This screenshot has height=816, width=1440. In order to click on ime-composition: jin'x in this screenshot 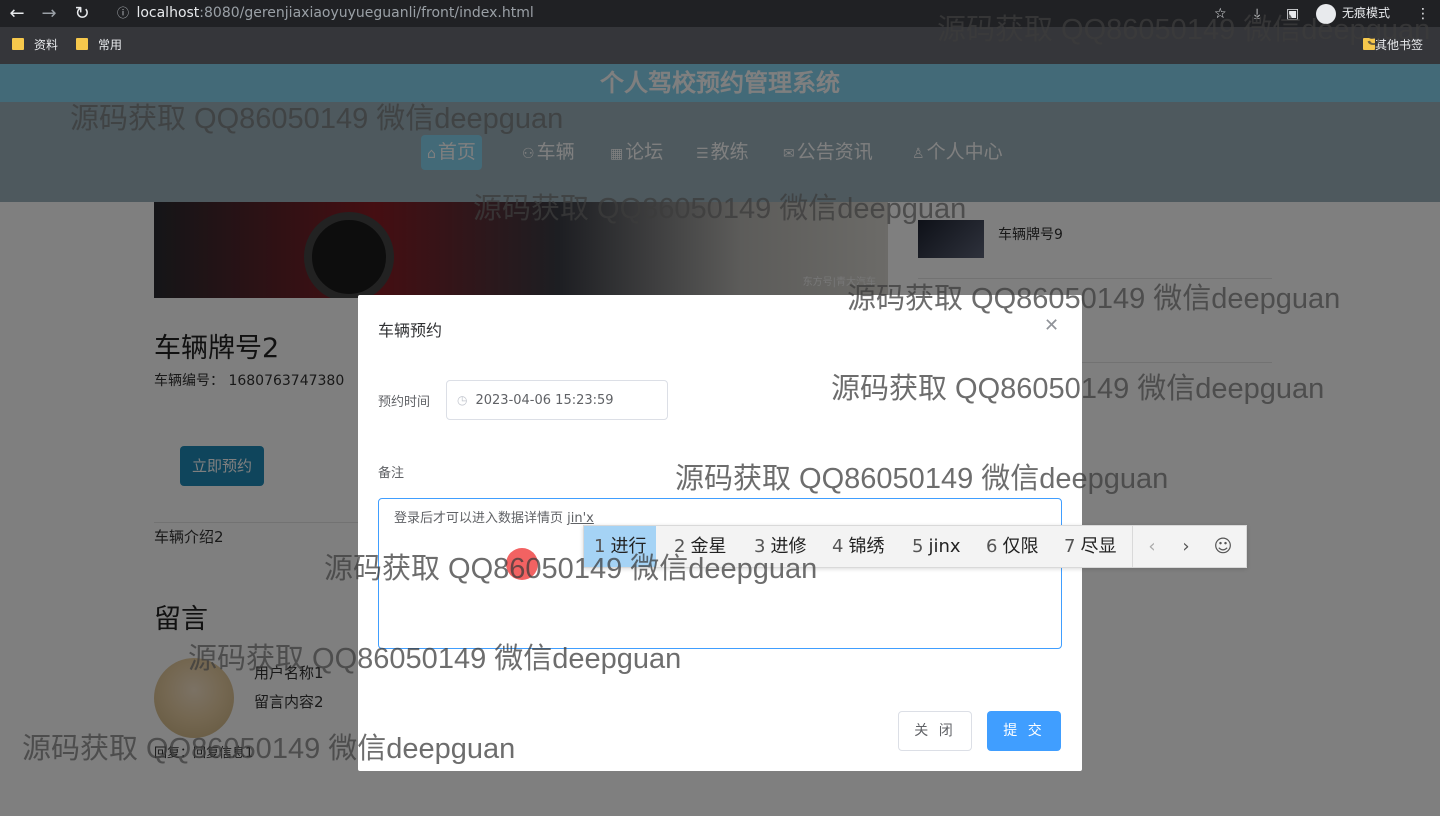, I will do `click(580, 518)`.